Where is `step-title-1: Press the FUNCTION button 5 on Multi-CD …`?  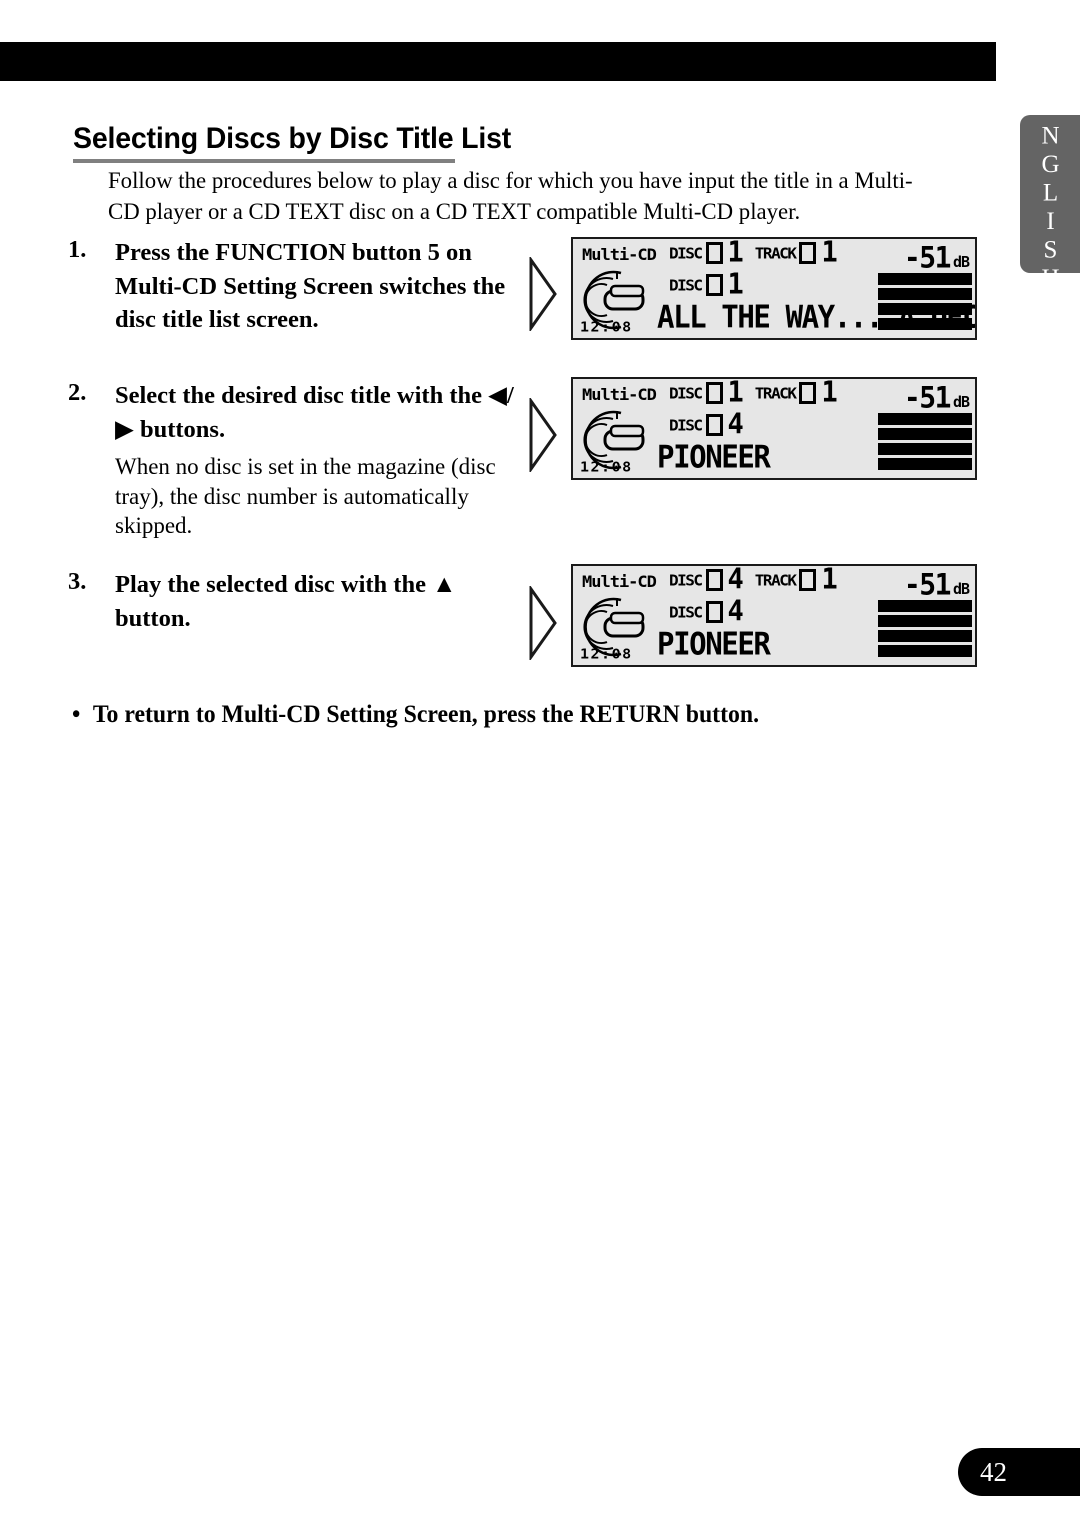 step-title-1: Press the FUNCTION button 5 on Multi-CD … is located at coordinates (310, 286).